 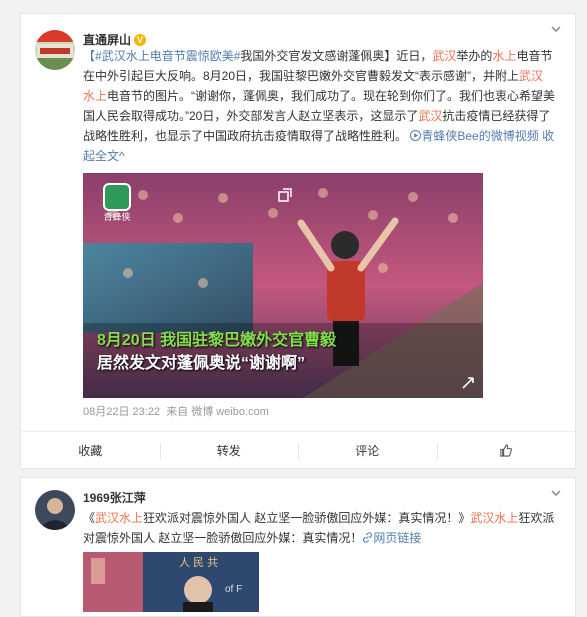 I want to click on verified-icon: V, so click(x=140, y=40).